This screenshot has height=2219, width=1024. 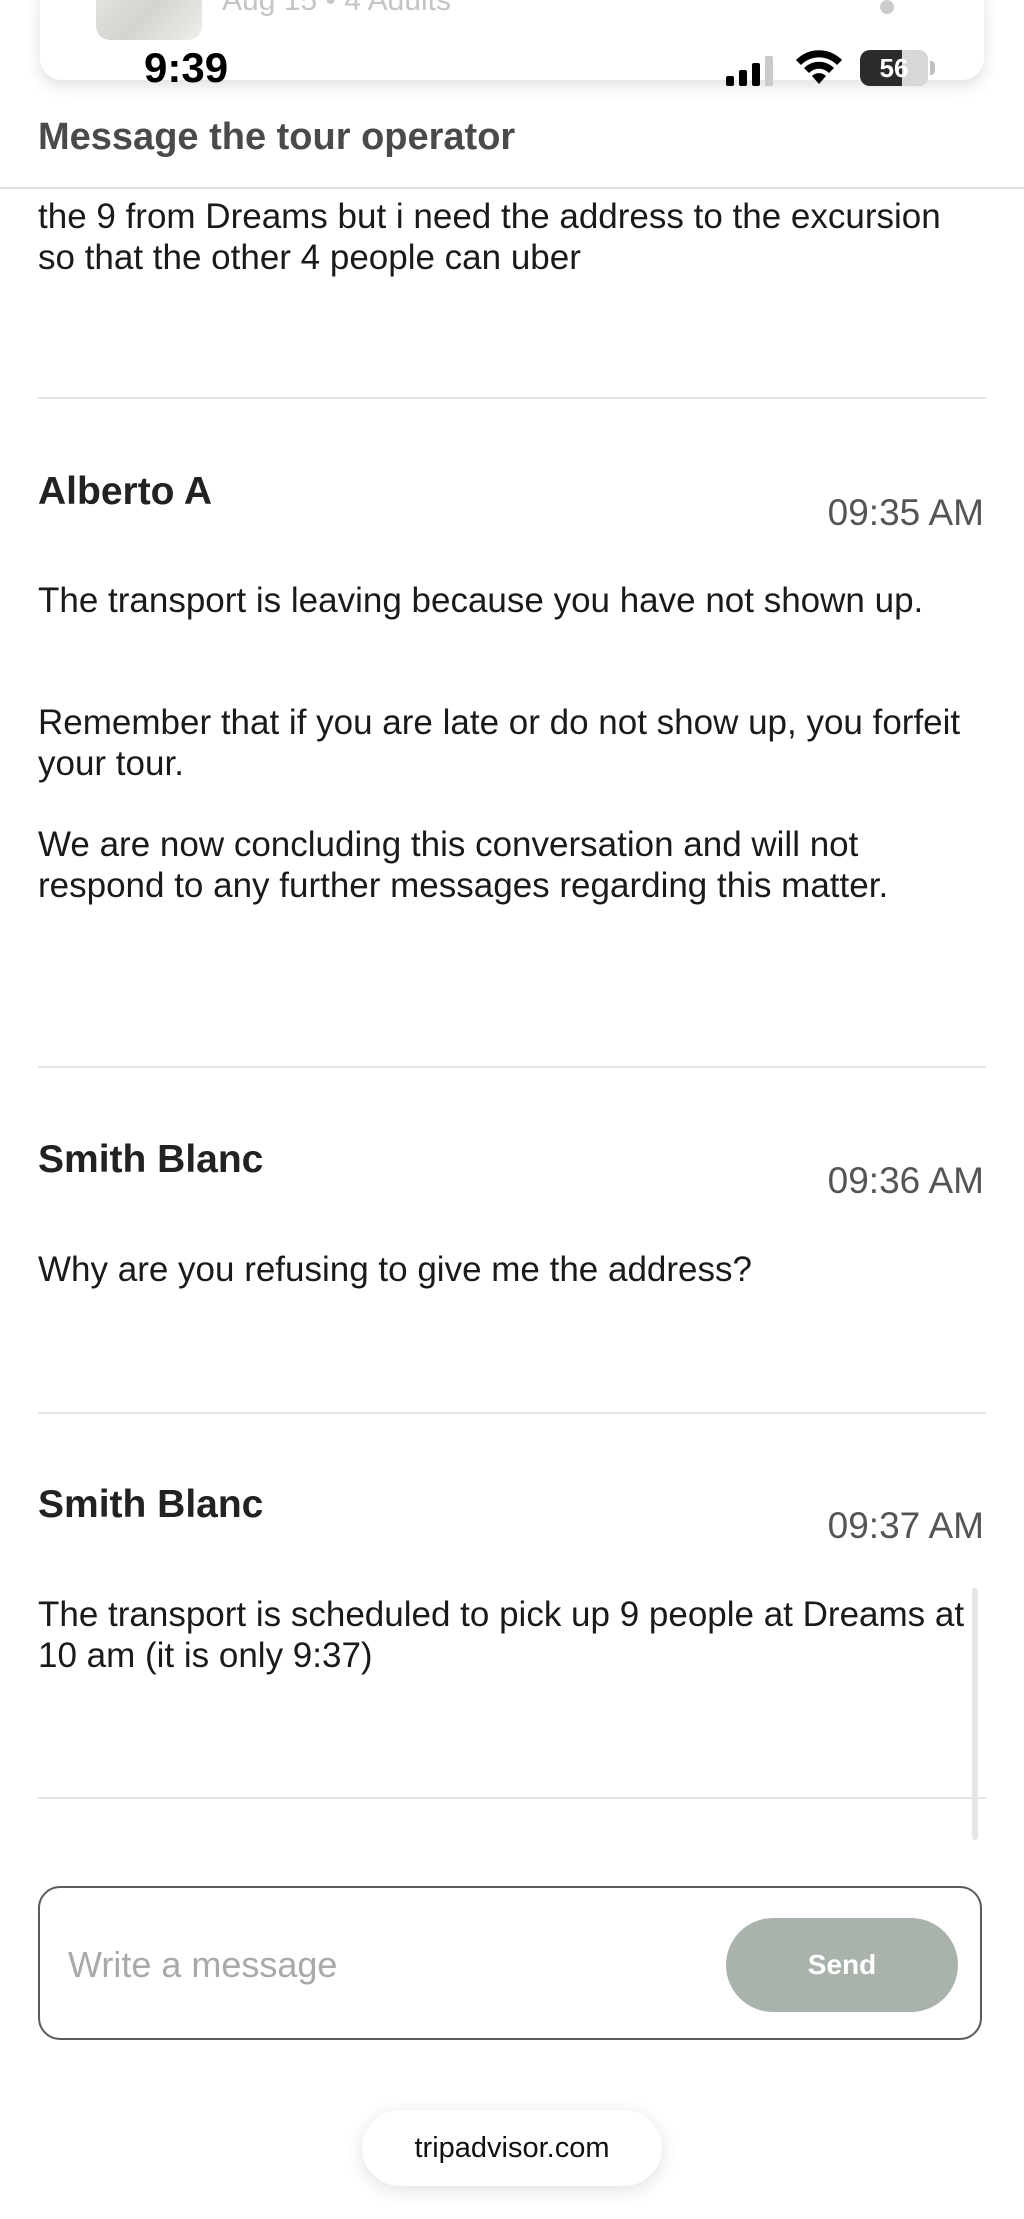 I want to click on message-composer: Send, so click(x=510, y=1963).